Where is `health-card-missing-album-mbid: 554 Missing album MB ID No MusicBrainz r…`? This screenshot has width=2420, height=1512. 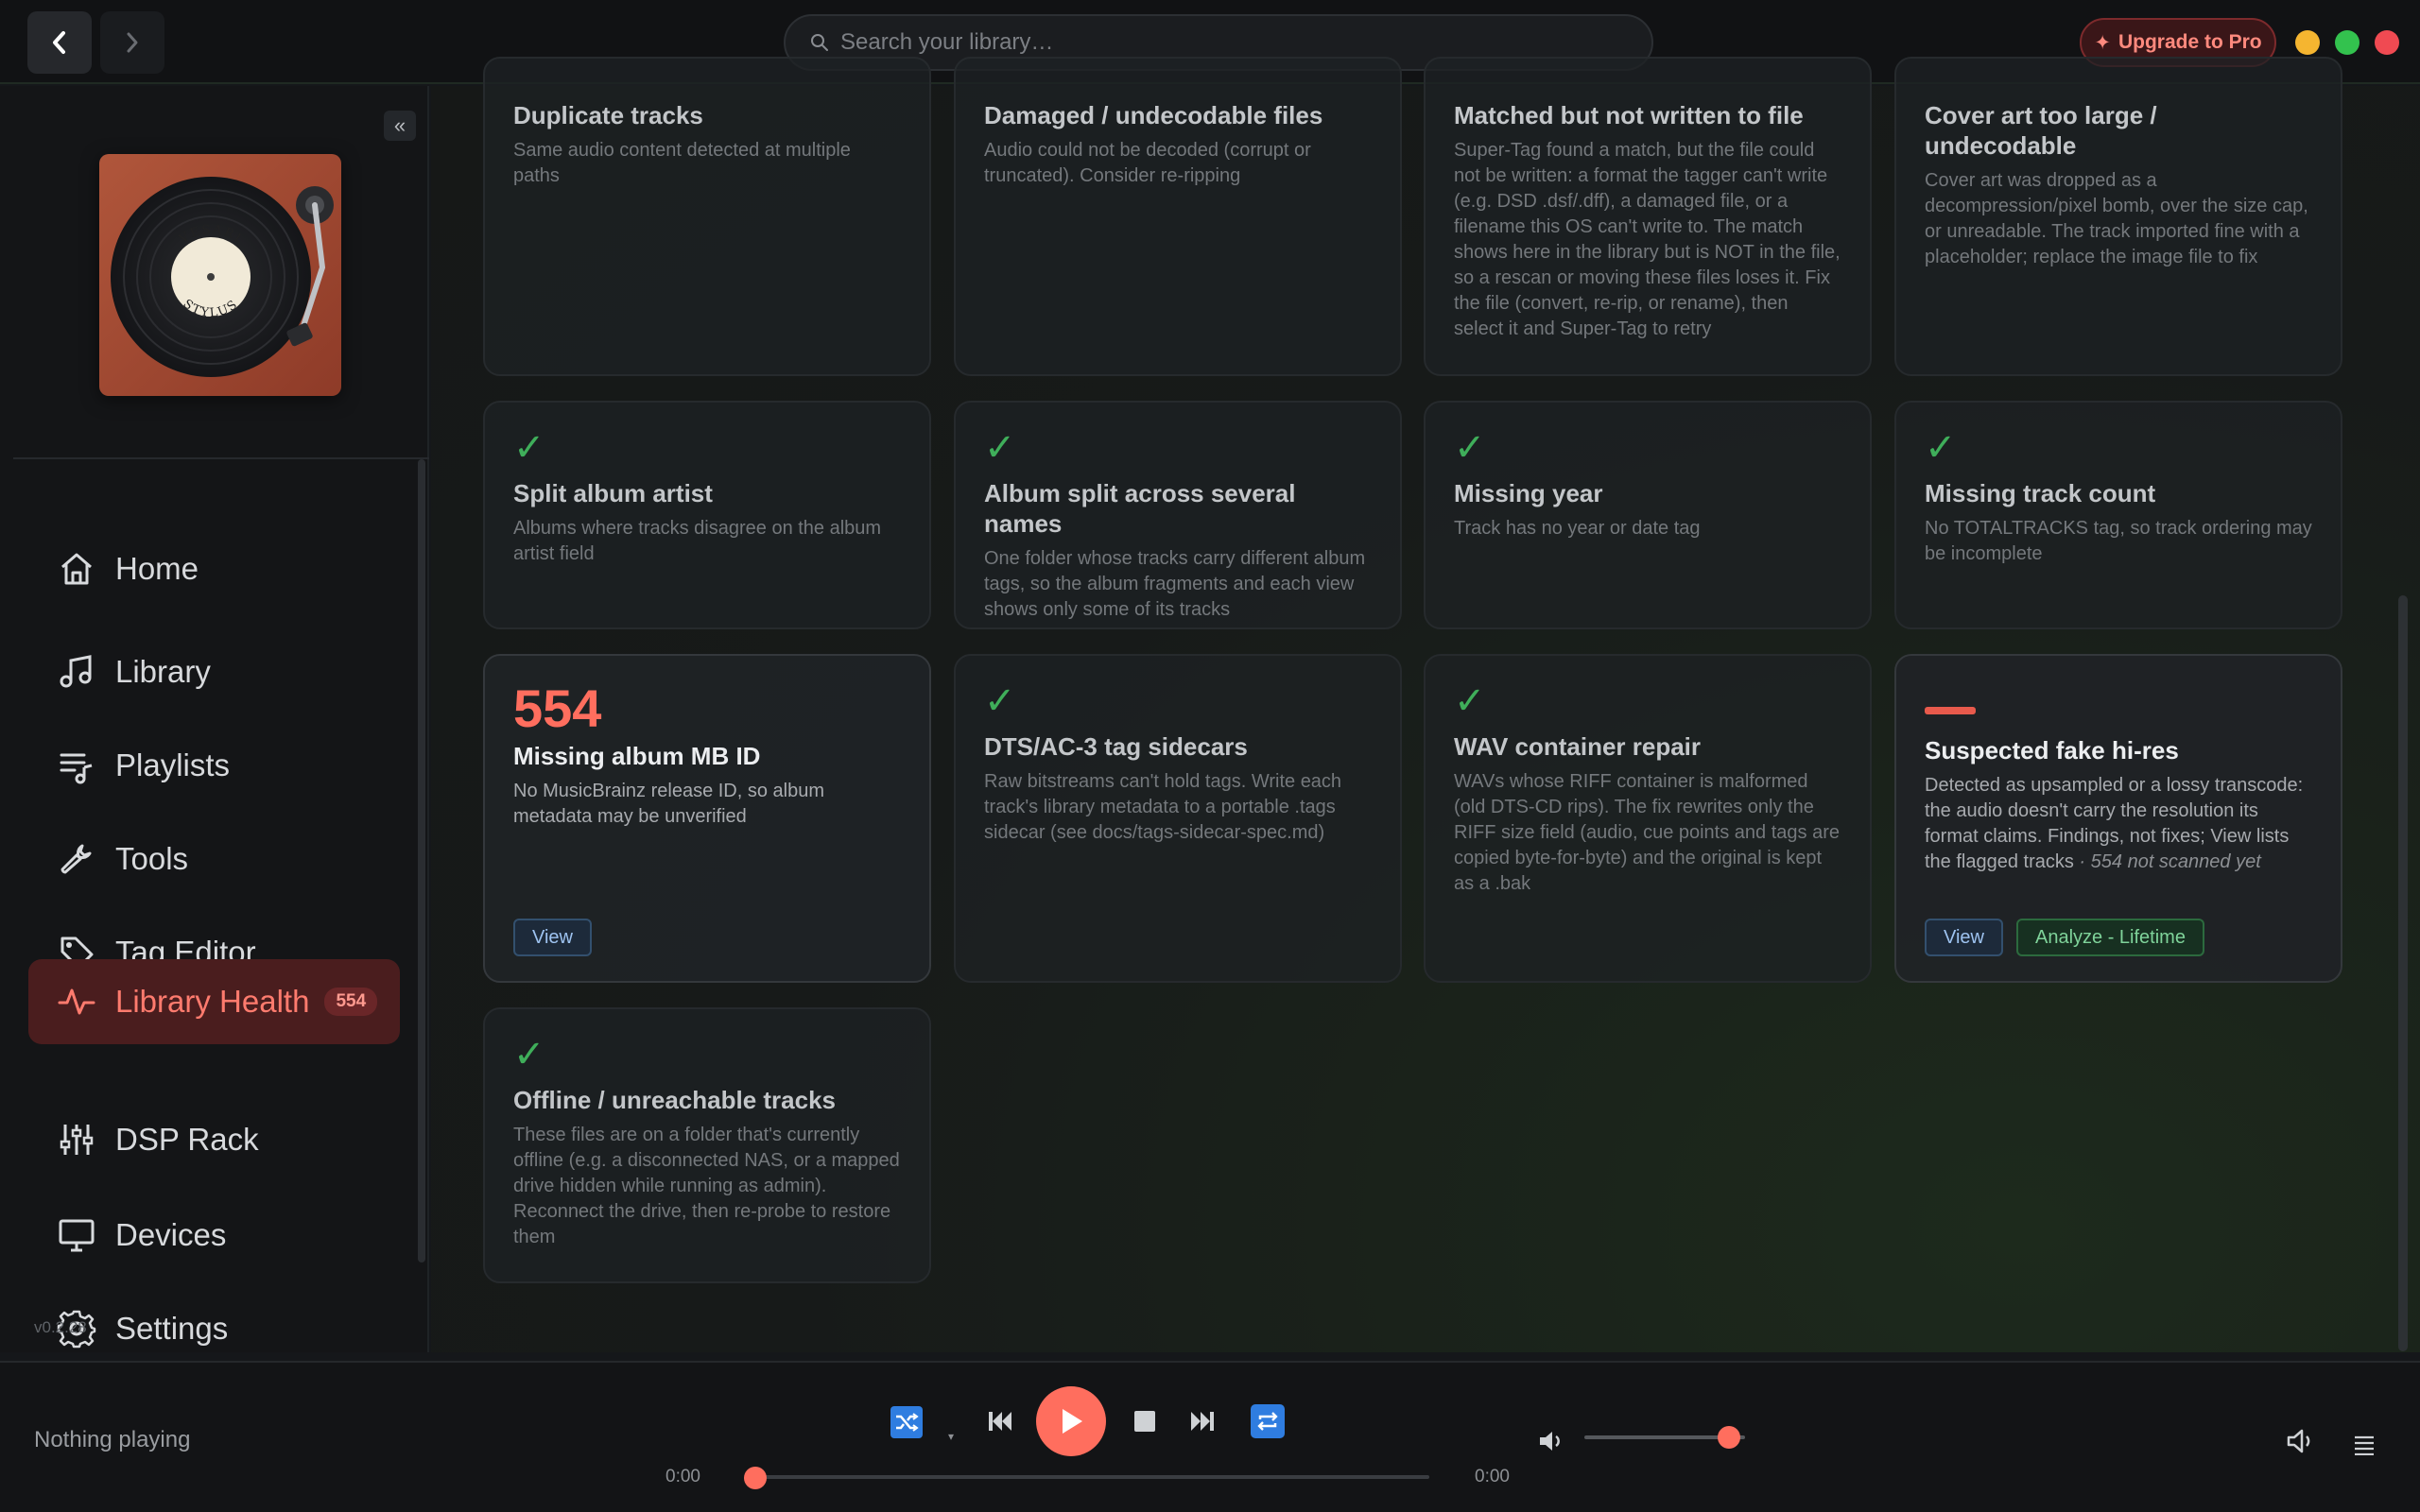 health-card-missing-album-mbid: 554 Missing album MB ID No MusicBrainz r… is located at coordinates (707, 818).